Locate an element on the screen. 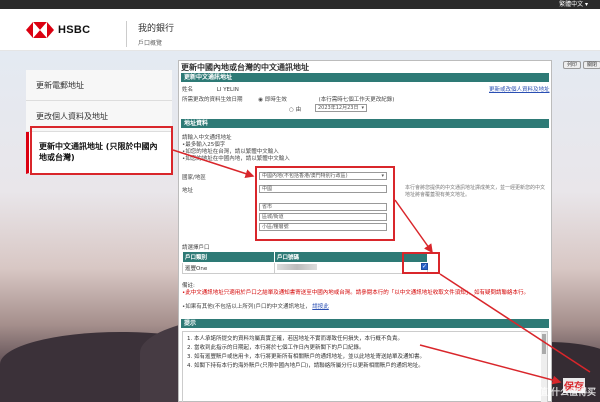 The image size is (600, 402). radio-immediate: ◉ 即時生效 is located at coordinates (272, 100).